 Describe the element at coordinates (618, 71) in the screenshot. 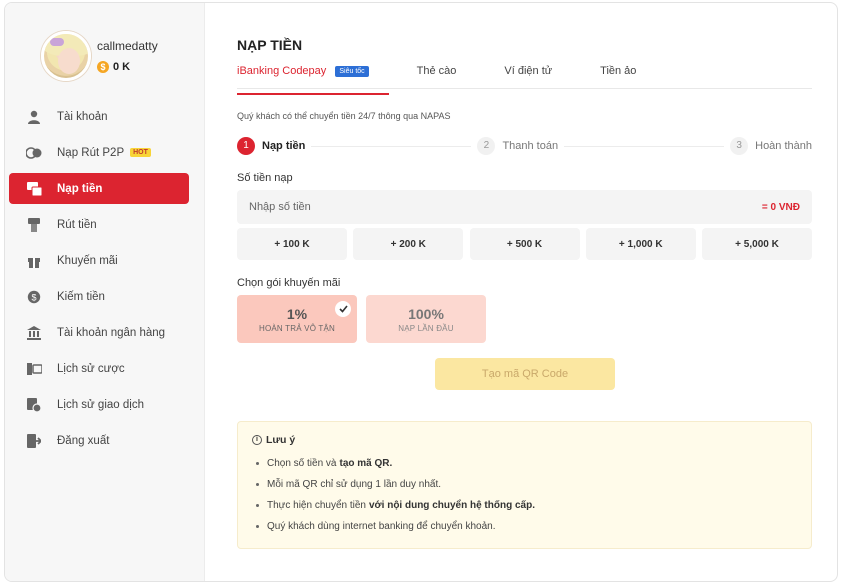

I see `tab-label: Tiền ảo` at that location.